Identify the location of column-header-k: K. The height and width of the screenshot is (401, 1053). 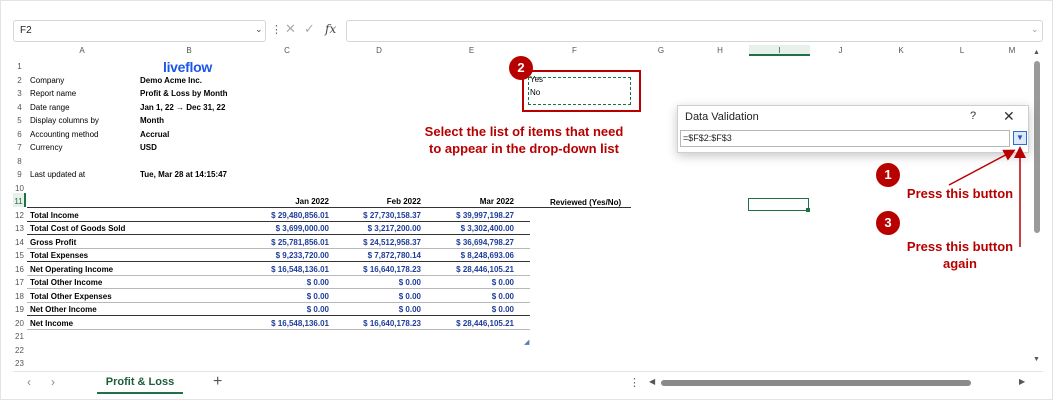
(901, 50).